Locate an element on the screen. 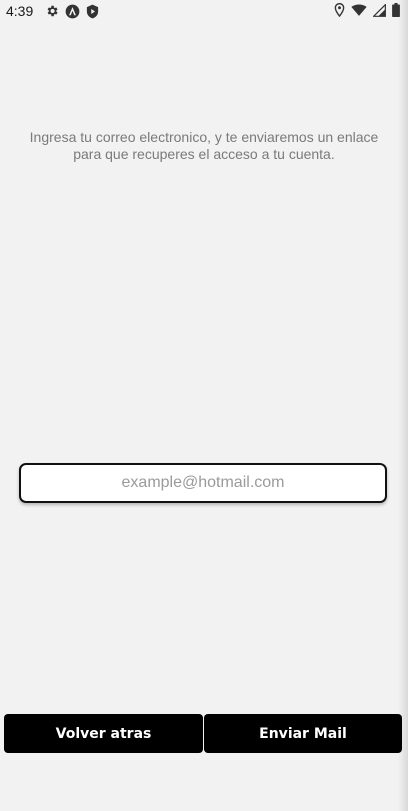 Image resolution: width=408 pixels, height=811 pixels. location-icon is located at coordinates (339, 10).